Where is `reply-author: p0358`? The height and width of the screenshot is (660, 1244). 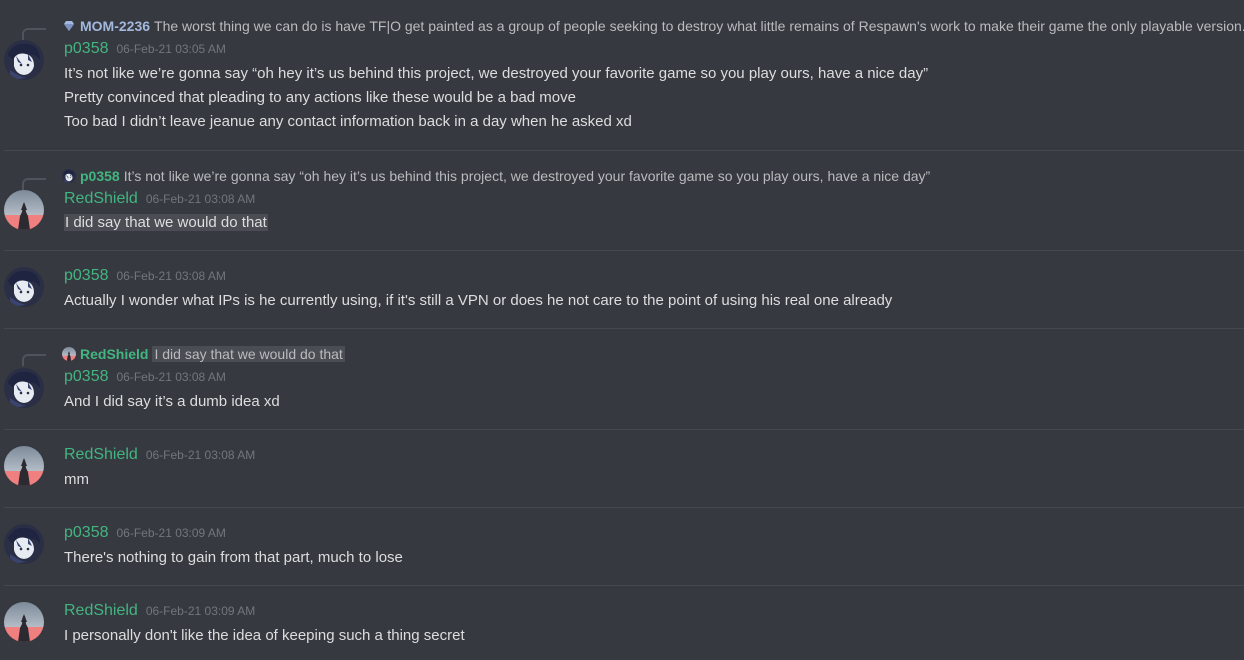 reply-author: p0358 is located at coordinates (100, 176).